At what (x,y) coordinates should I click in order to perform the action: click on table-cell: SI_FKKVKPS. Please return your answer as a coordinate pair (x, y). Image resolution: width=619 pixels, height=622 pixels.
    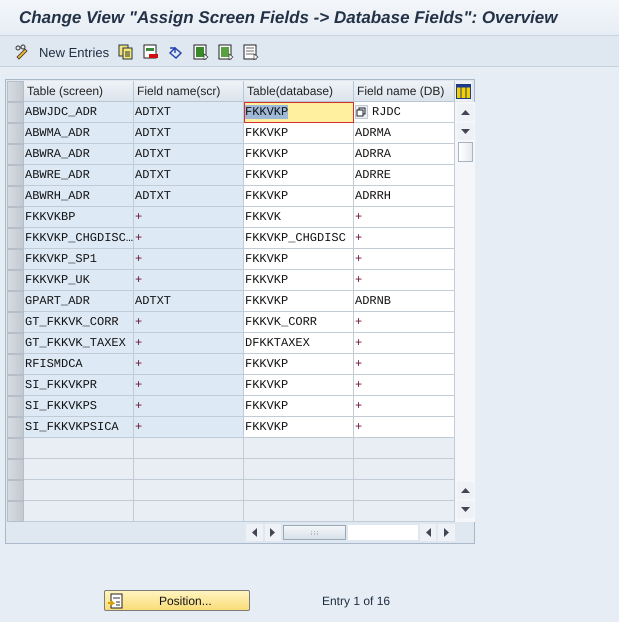
    Looking at the image, I should click on (79, 406).